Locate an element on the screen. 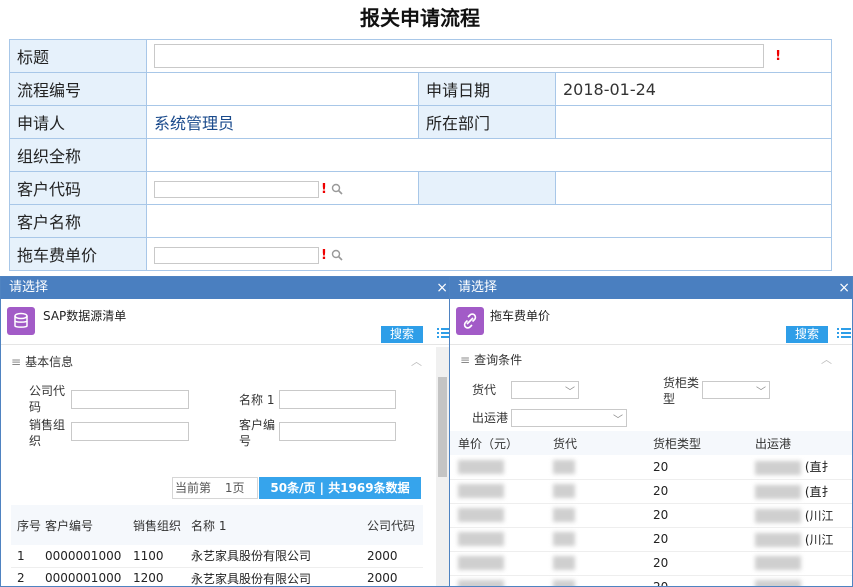  pager-current-prefix: 当前第 is located at coordinates (193, 488).